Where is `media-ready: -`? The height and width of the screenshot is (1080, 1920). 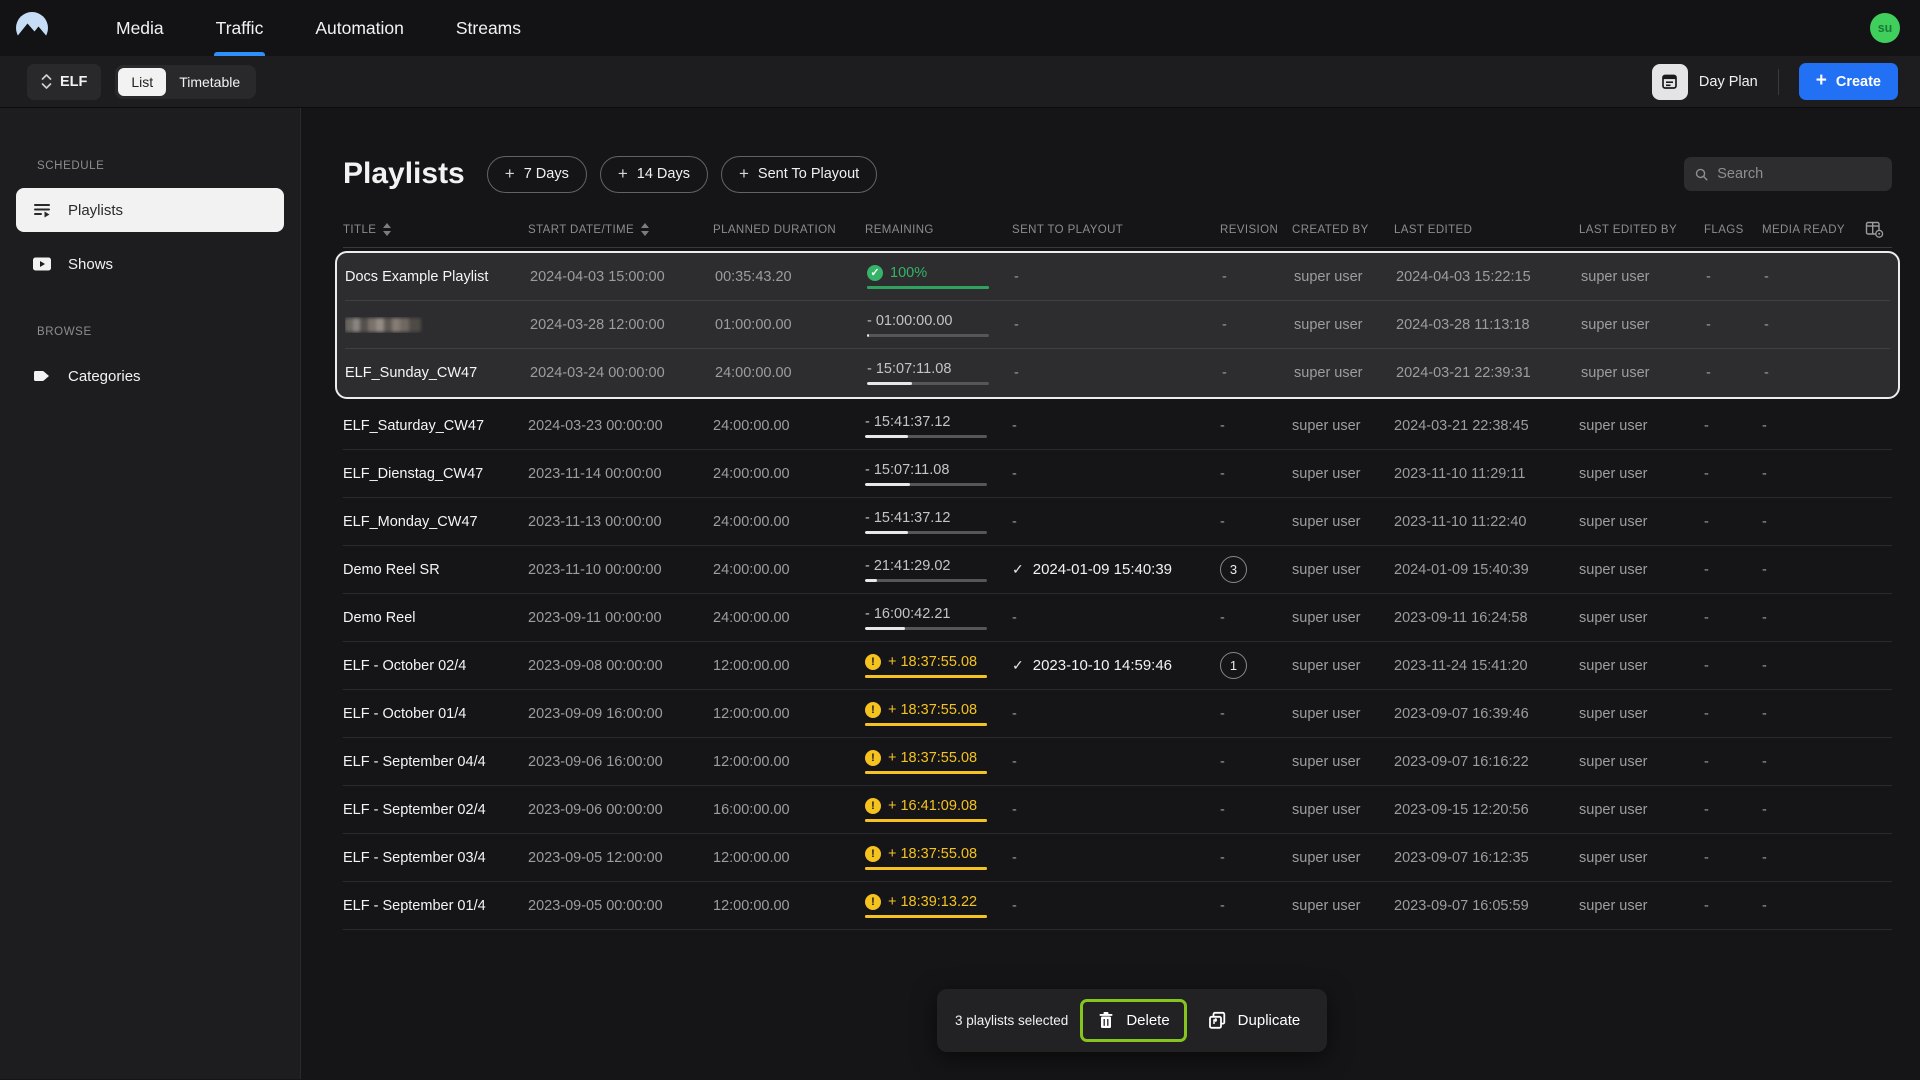
media-ready: - is located at coordinates (1764, 809).